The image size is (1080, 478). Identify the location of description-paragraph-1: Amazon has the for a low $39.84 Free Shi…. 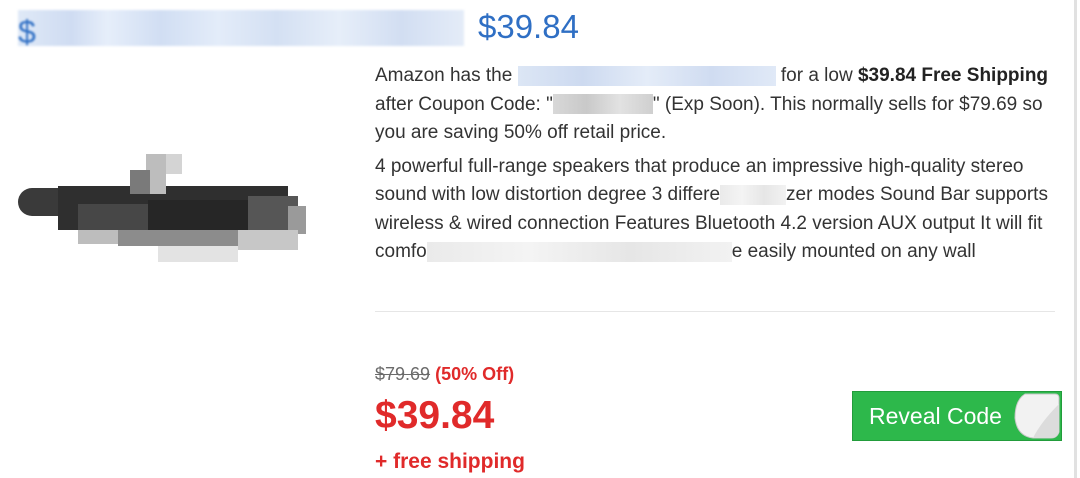
(712, 104).